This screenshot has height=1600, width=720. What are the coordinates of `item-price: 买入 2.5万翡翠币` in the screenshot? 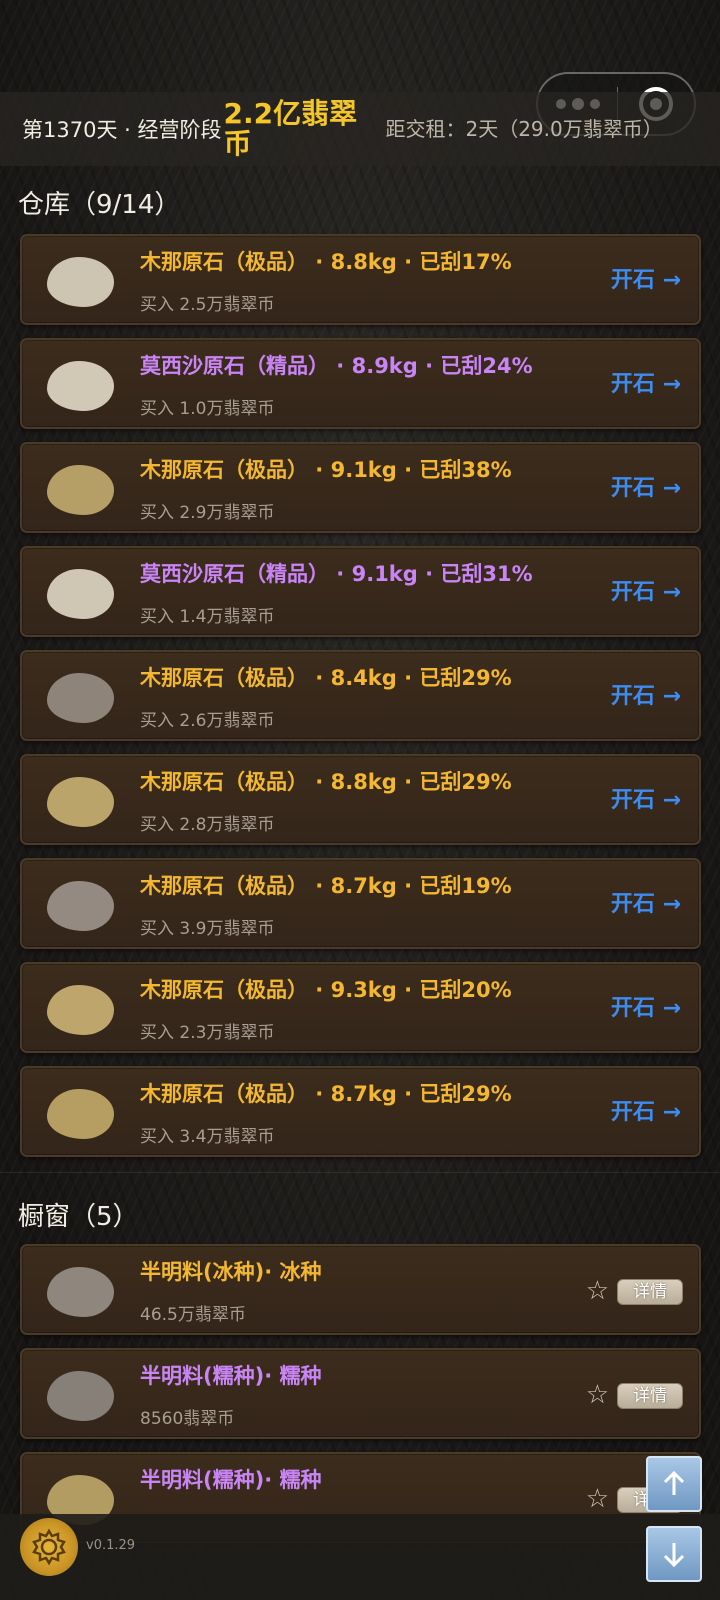 It's located at (207, 305).